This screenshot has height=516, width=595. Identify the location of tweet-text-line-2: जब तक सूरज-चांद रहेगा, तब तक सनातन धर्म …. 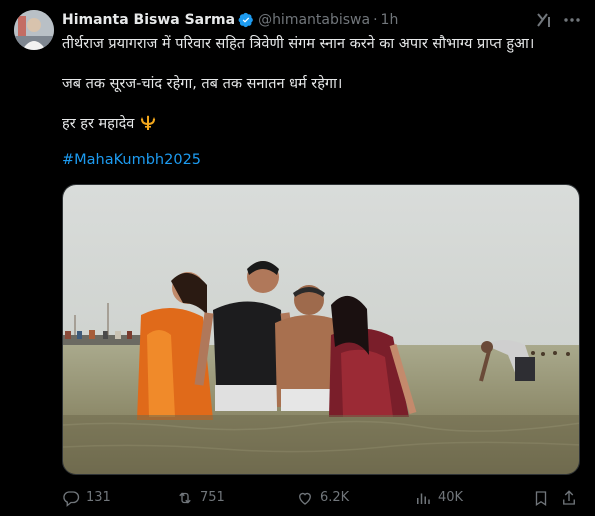
(202, 84).